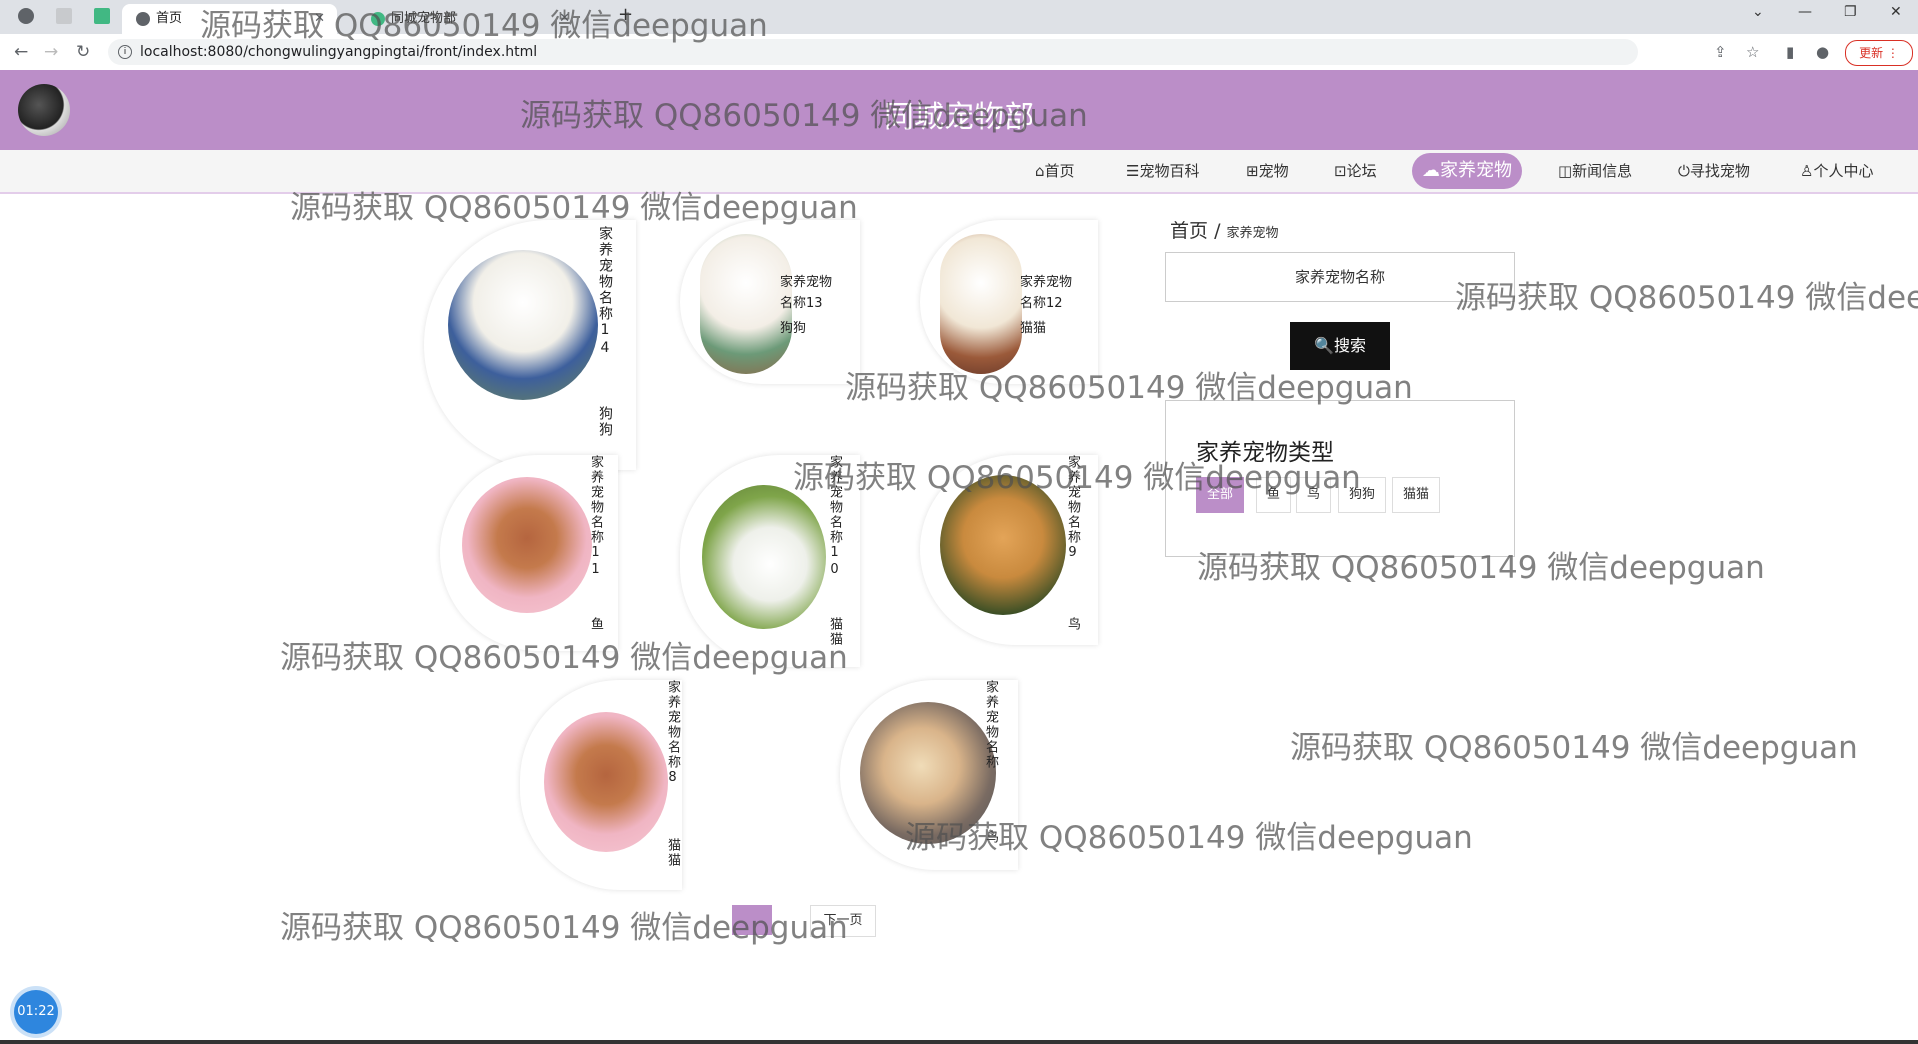 Image resolution: width=1918 pixels, height=1044 pixels. I want to click on minimize-icon: —, so click(1805, 12).